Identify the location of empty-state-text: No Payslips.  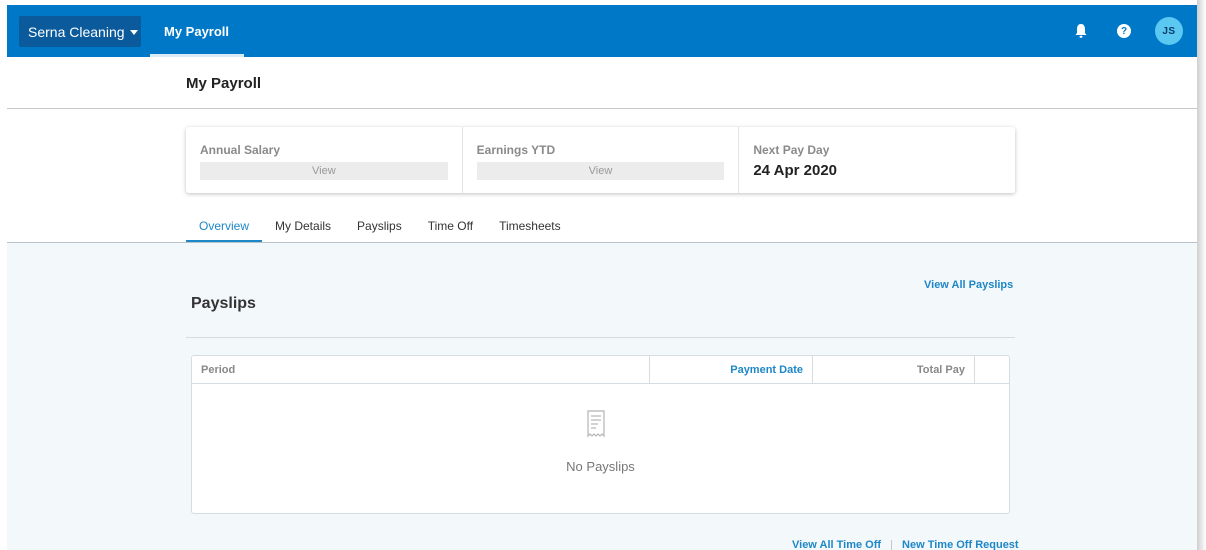
(600, 466).